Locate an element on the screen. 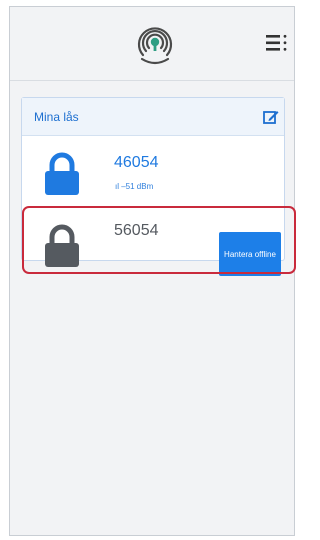 Image resolution: width=320 pixels, height=540 pixels. lock-name: 56054 is located at coordinates (136, 230).